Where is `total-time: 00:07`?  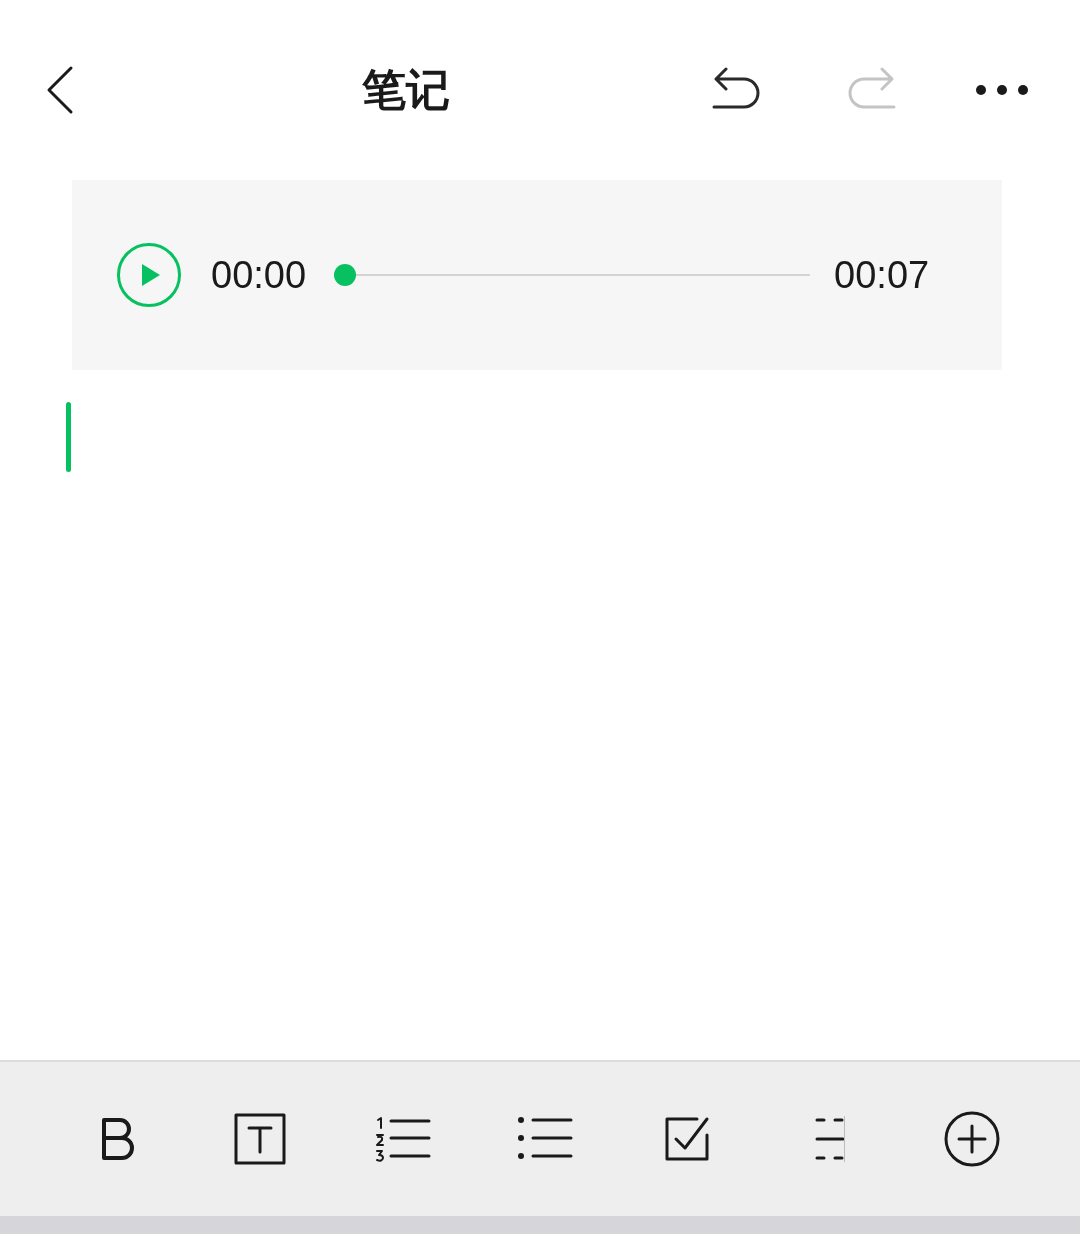 total-time: 00:07 is located at coordinates (882, 275).